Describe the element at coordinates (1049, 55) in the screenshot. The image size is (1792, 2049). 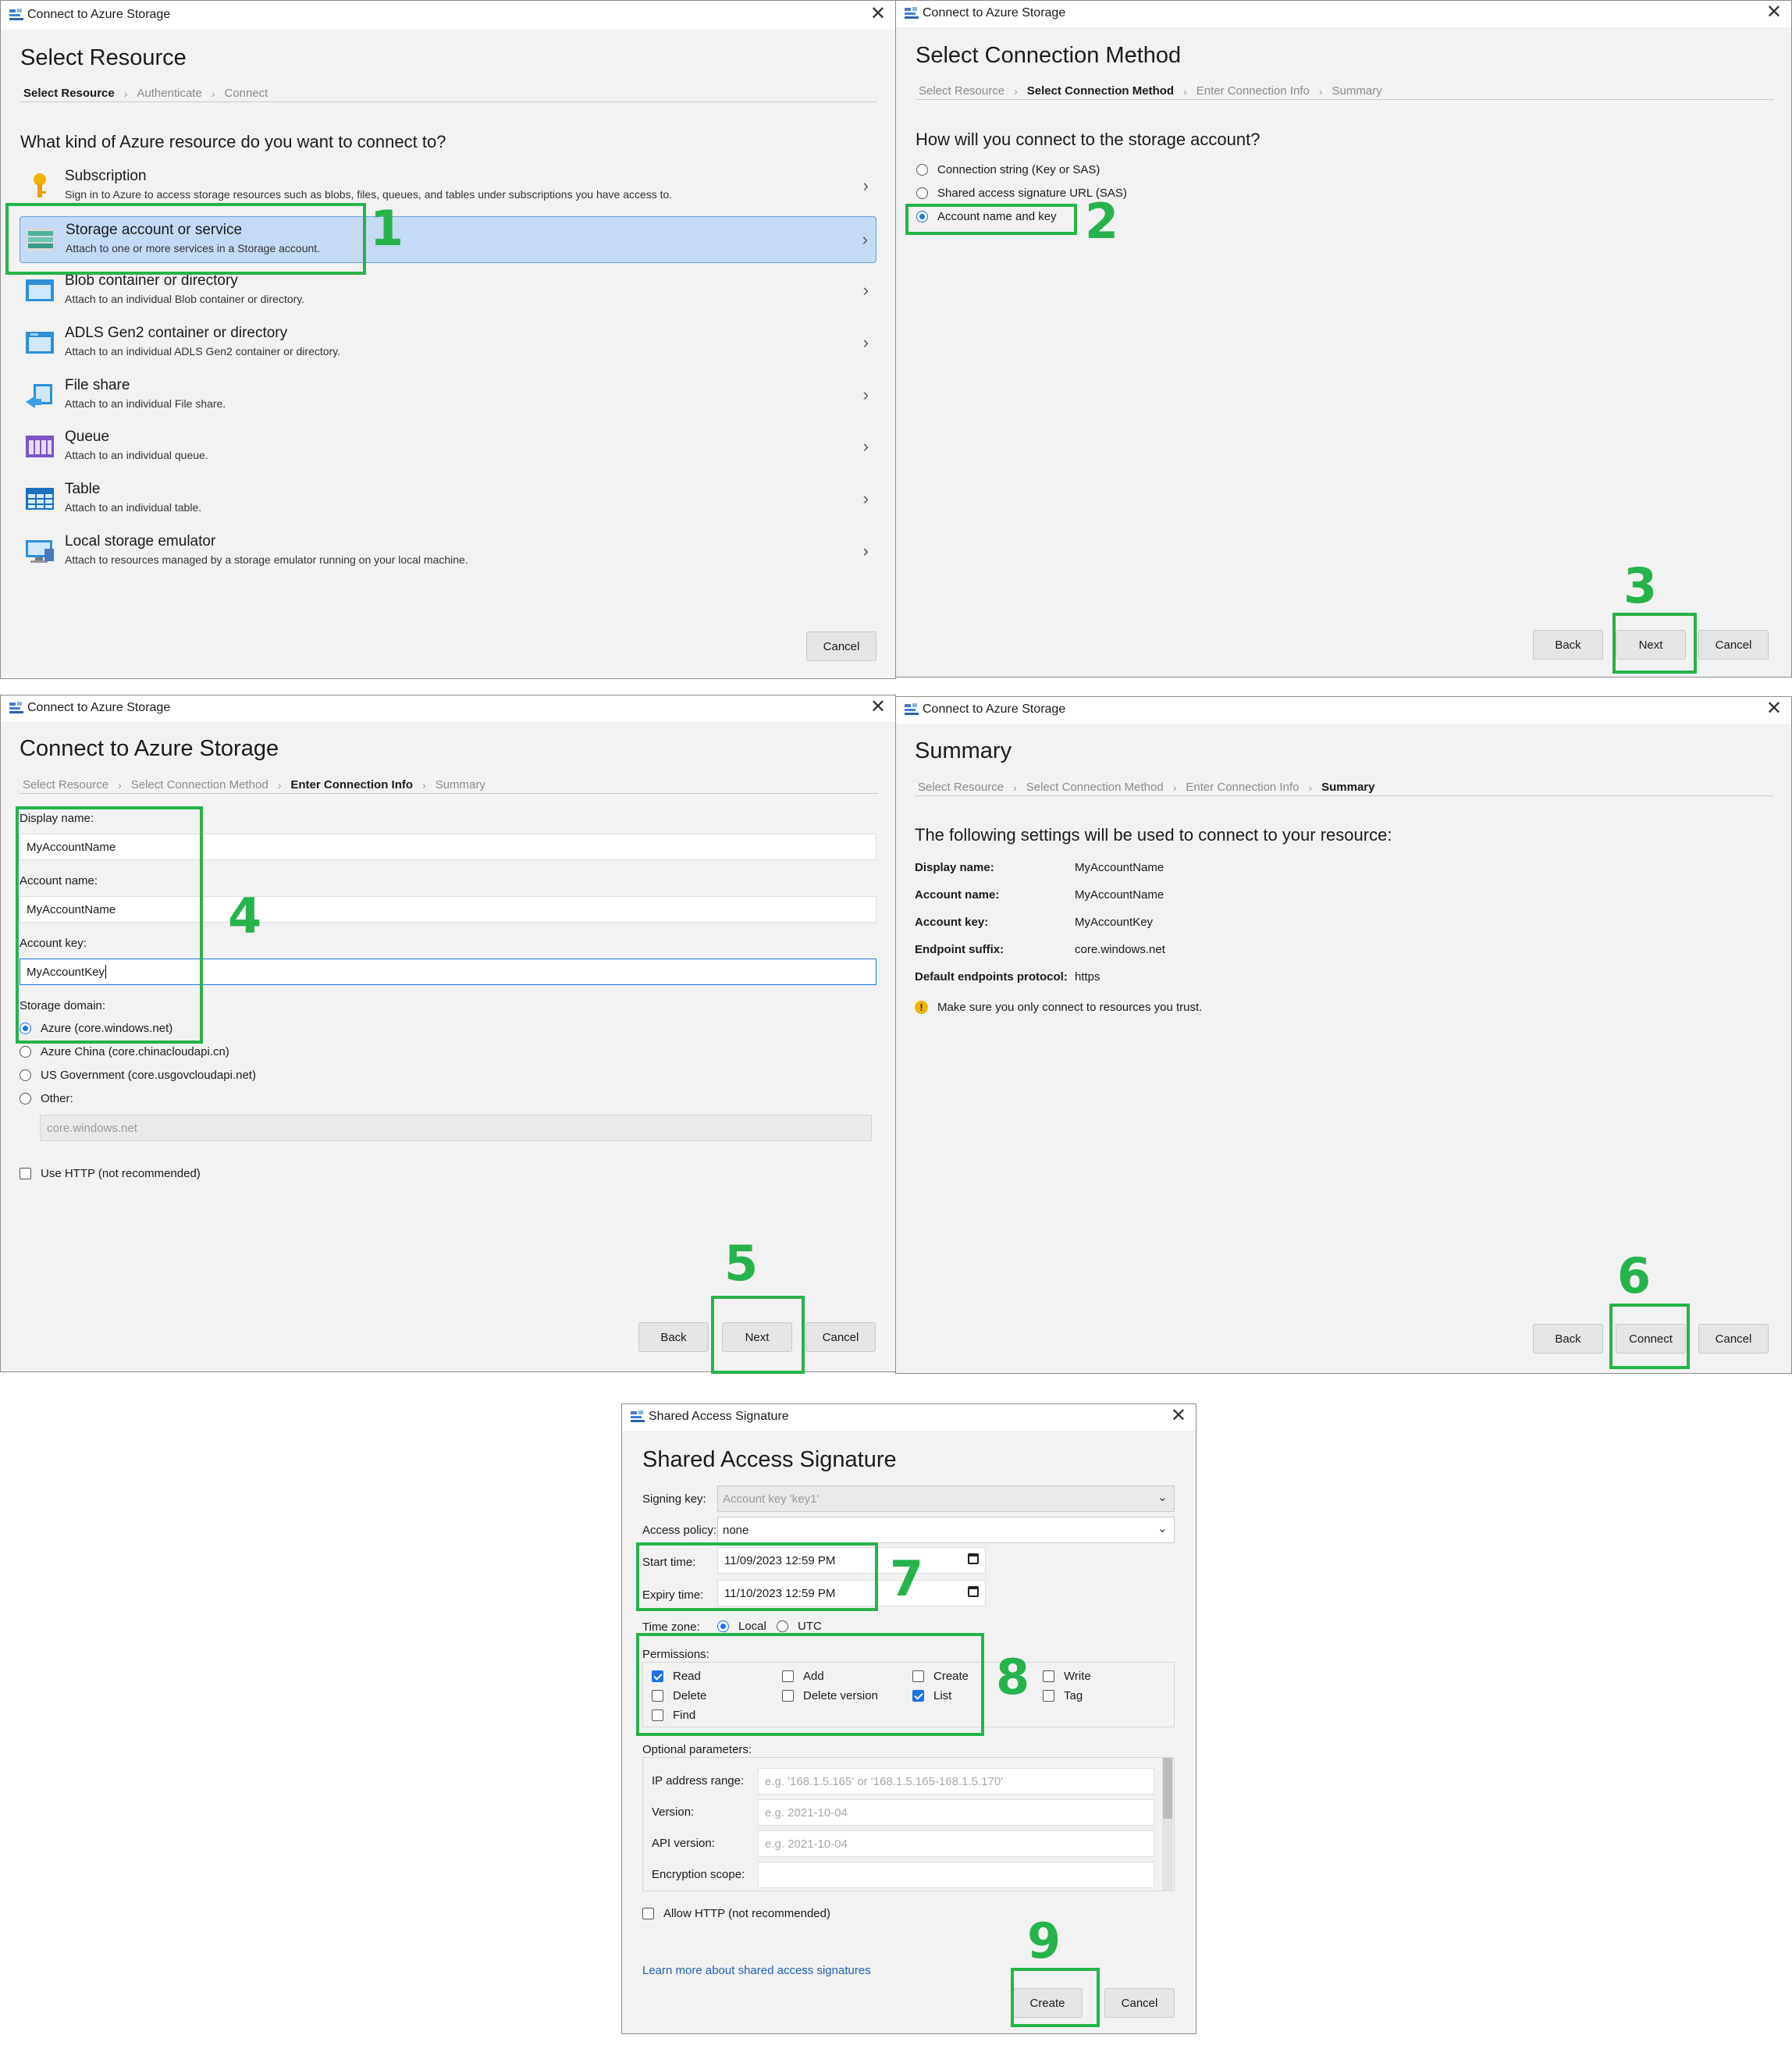
I see `page-title: Select Connection Method` at that location.